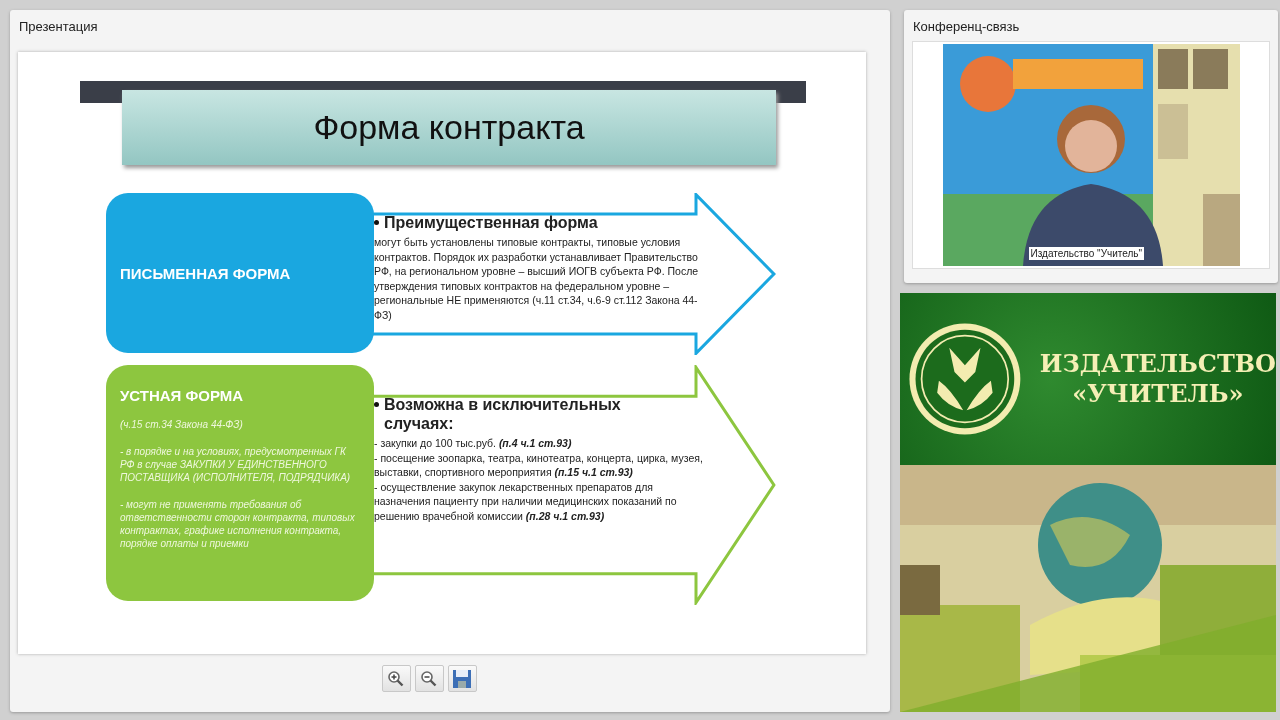 This screenshot has width=1280, height=720. I want to click on bullet-text: могут быть установлены типовые контракты, типовые условия контрактов. Порядок их разработки устанавливает Правительство РФ, на региональном уровне – высший ИОГВ субъекта РФ. После утверждения типовых контрактов на федеральном уровне – региональные НЕ применяются (ч.11 ст.34, ч.6-9 ст.112 Закона 44-ФЗ), so click(537, 278).